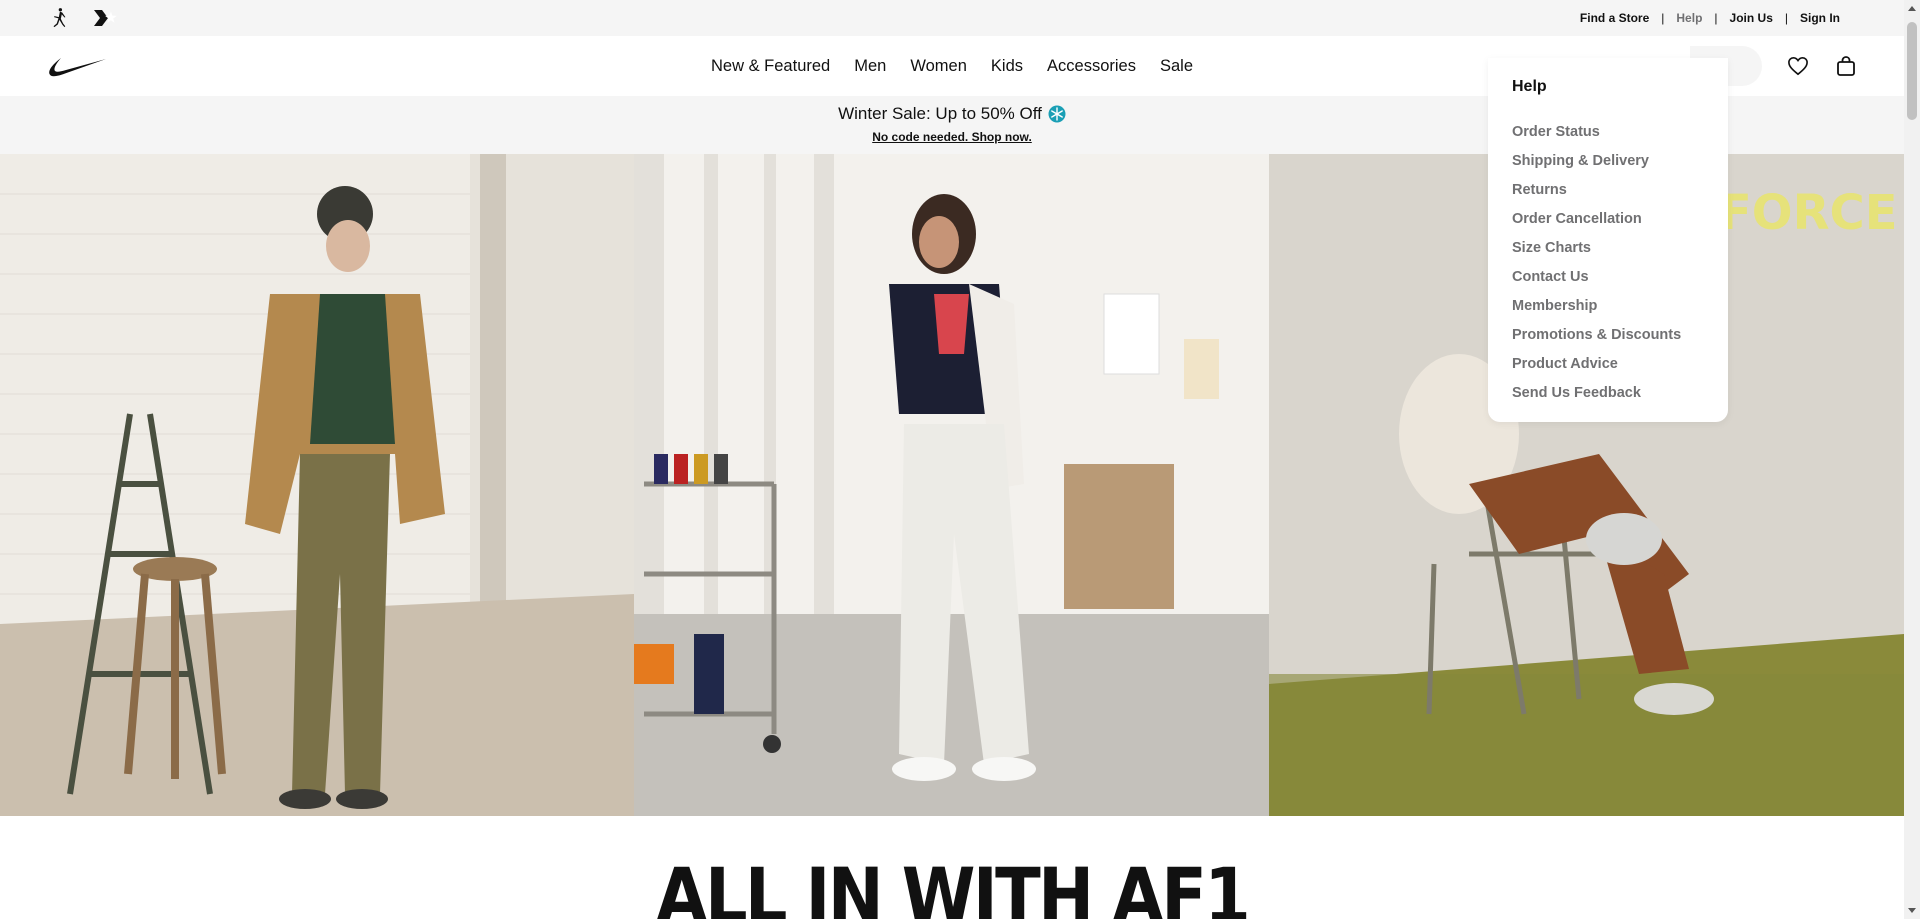 The image size is (1920, 919). I want to click on shop-now-link: No code needed. Shop now., so click(952, 137).